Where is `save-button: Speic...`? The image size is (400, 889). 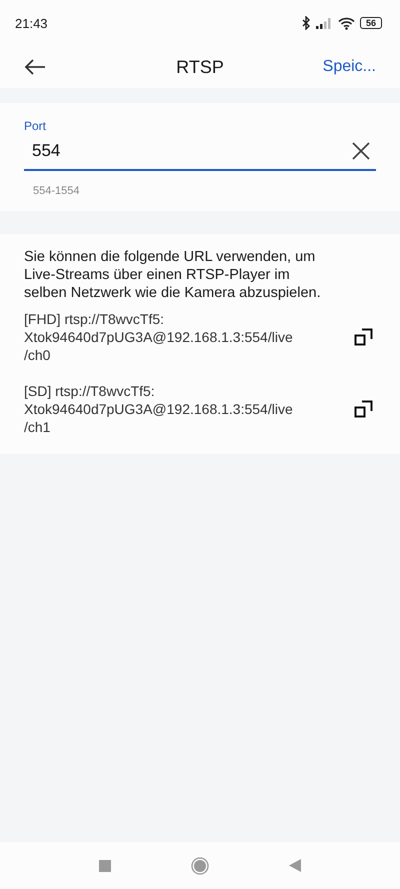
save-button: Speic... is located at coordinates (349, 67).